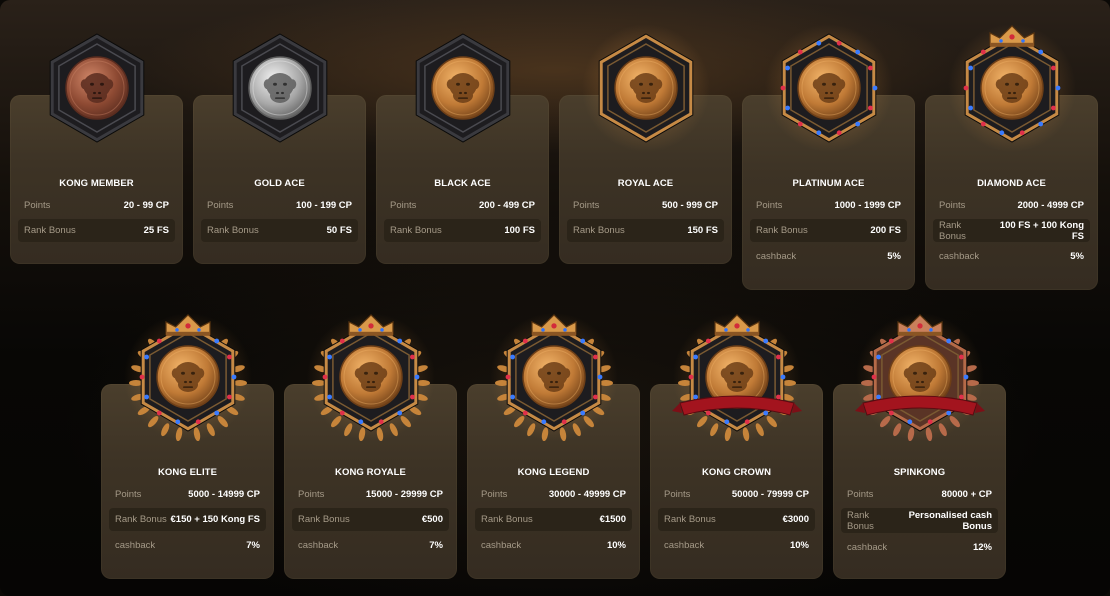 This screenshot has height=596, width=1110. I want to click on rank-title: KONG LEGEND, so click(553, 472).